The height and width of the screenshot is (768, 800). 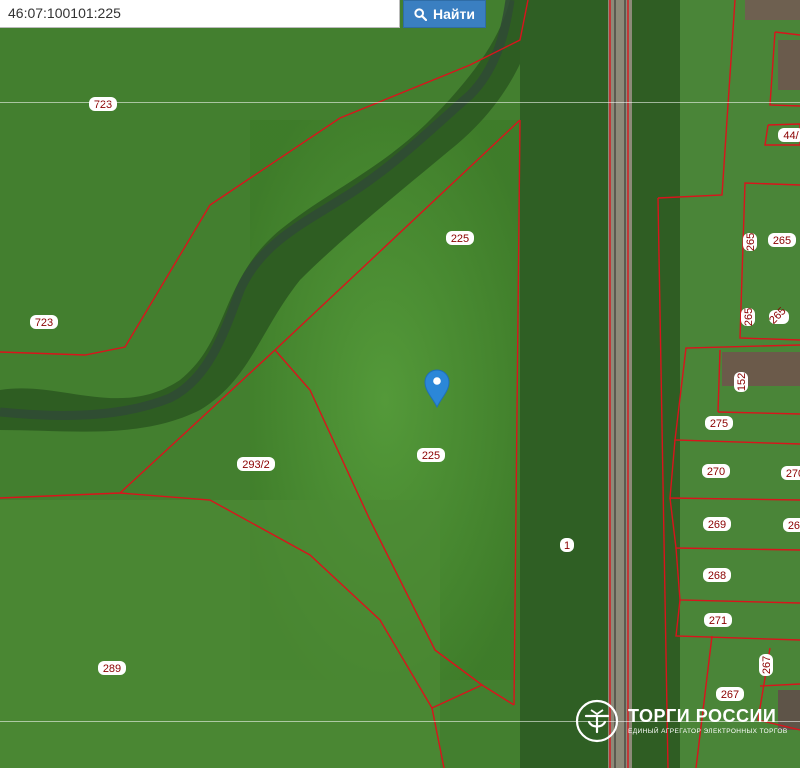 I want to click on parcel-label: 271, so click(x=718, y=620).